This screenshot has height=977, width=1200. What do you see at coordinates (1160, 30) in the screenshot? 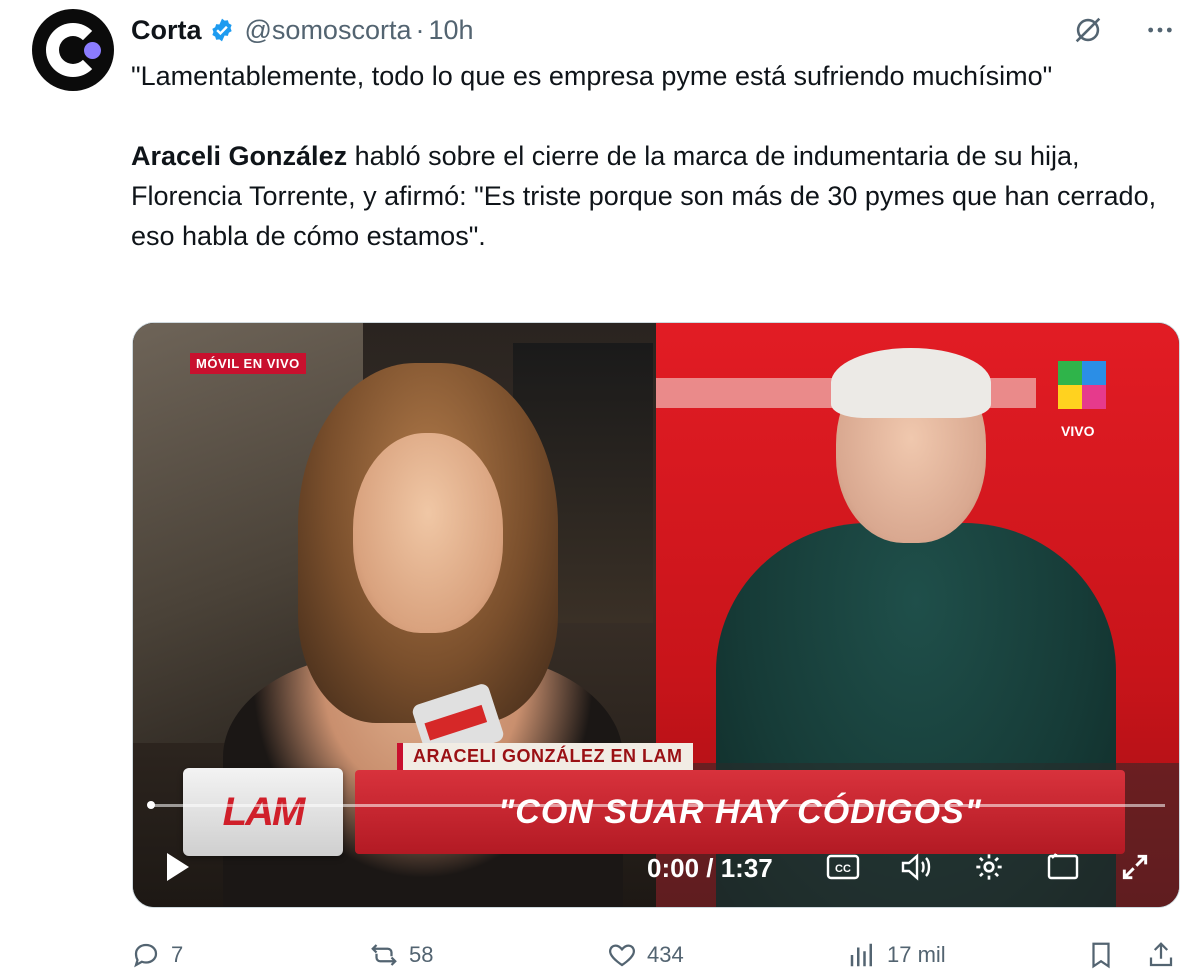
I see `more-options-icon` at bounding box center [1160, 30].